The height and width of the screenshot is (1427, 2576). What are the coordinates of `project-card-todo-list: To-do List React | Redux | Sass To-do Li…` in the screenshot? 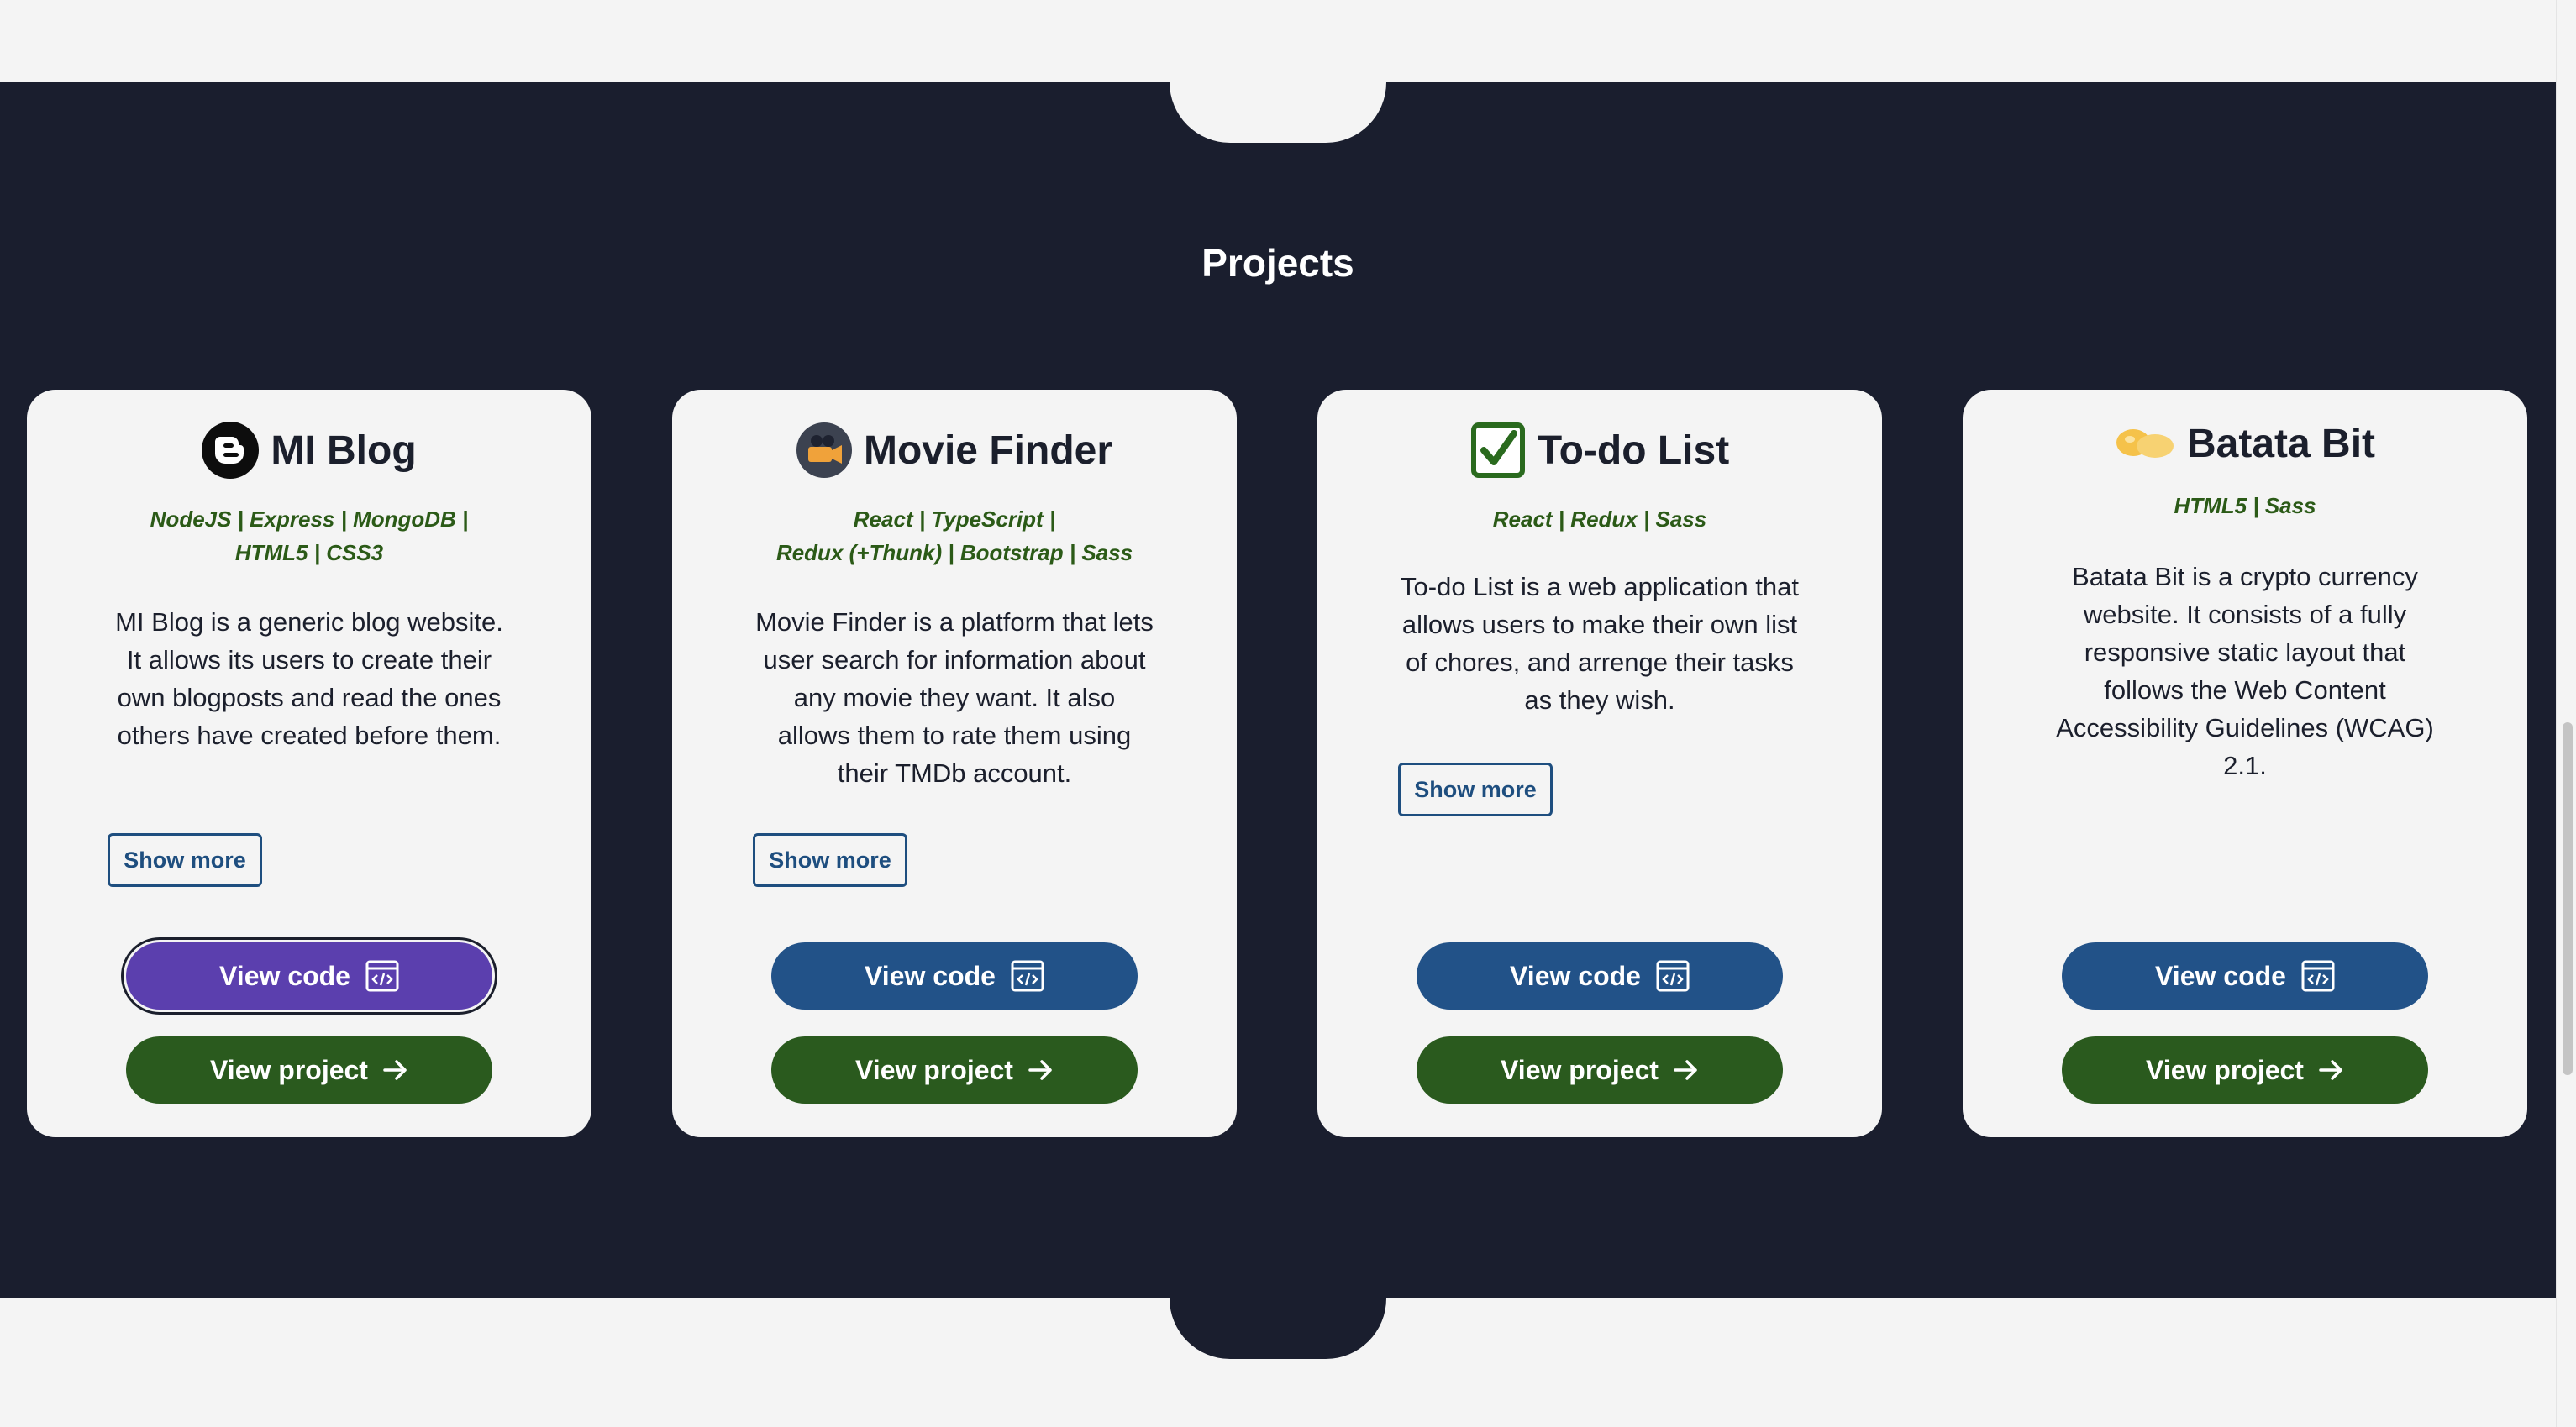 It's located at (1599, 763).